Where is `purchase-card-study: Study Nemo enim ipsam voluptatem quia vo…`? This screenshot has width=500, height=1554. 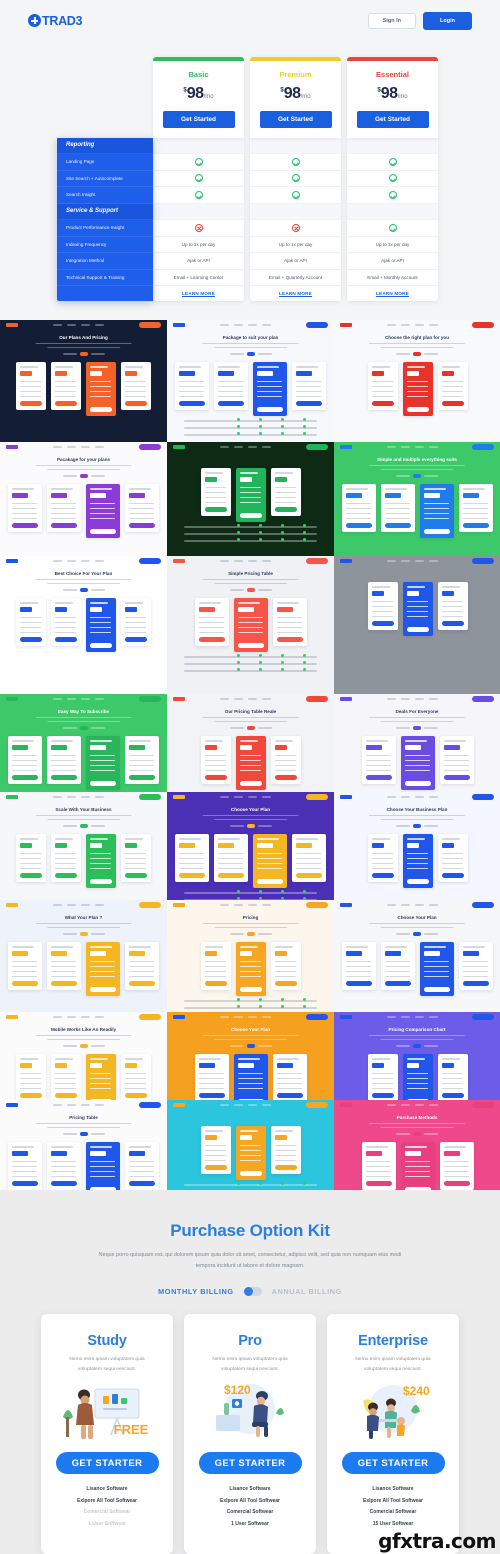 purchase-card-study: Study Nemo enim ipsam voluptatem quia vo… is located at coordinates (107, 1434).